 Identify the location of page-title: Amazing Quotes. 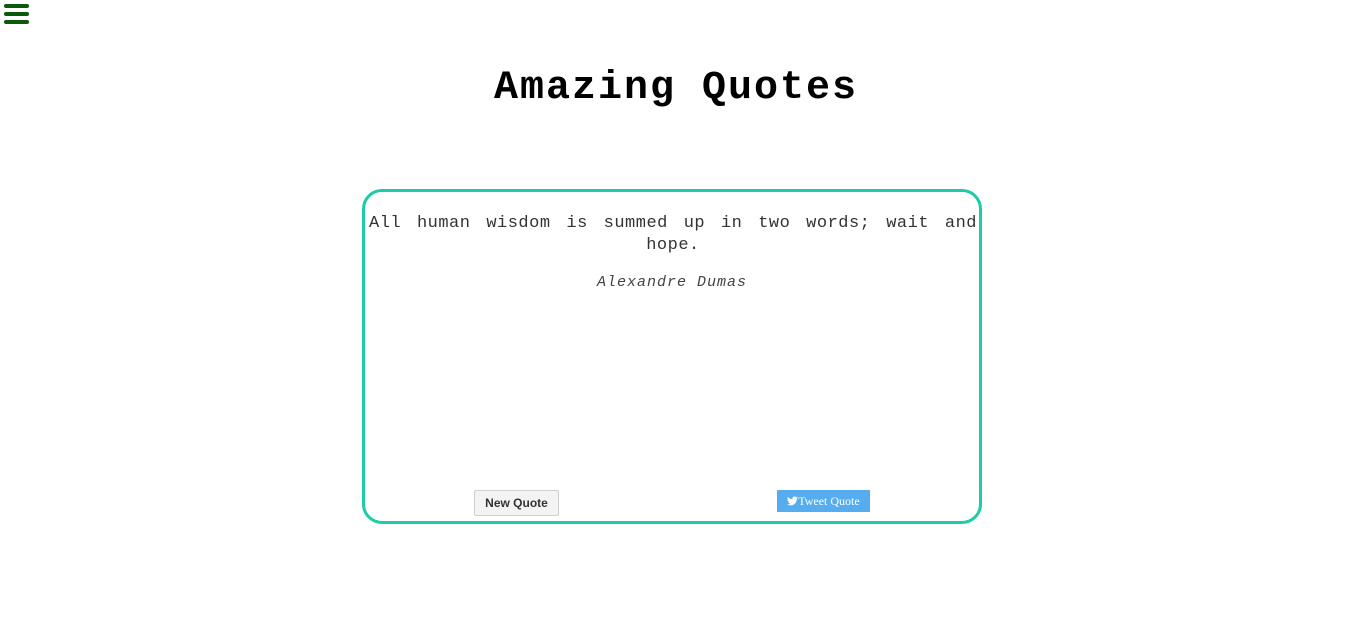
(676, 88).